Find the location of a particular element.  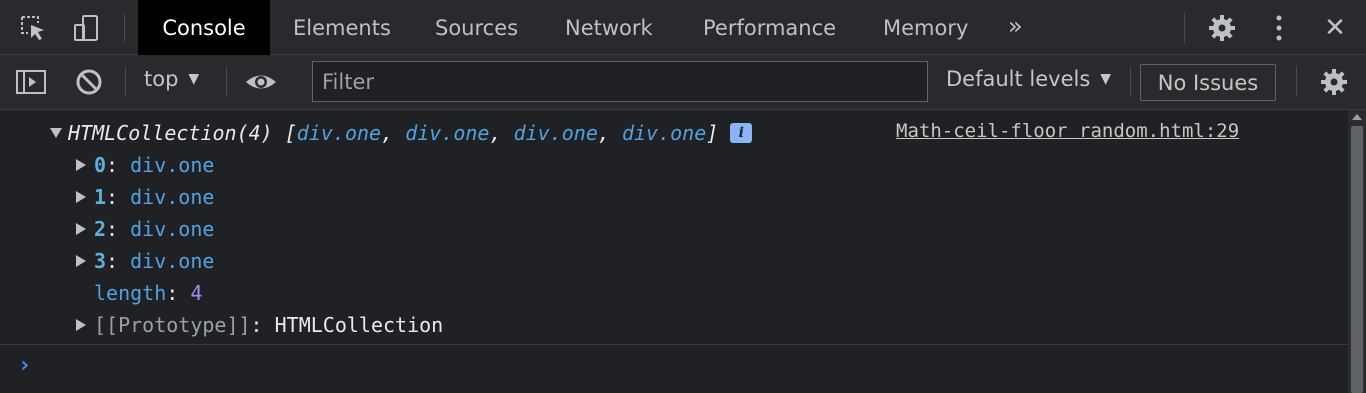

tab-performance: Performance is located at coordinates (769, 27).